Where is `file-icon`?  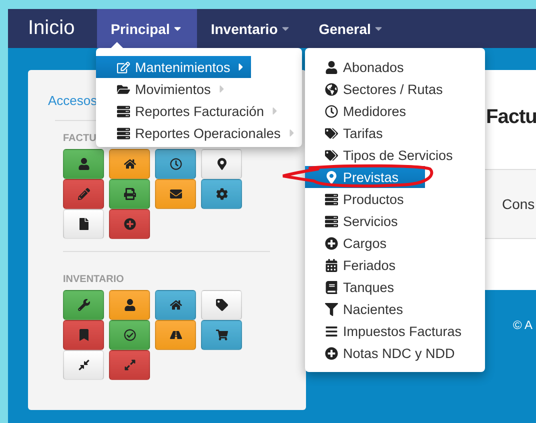 file-icon is located at coordinates (84, 224).